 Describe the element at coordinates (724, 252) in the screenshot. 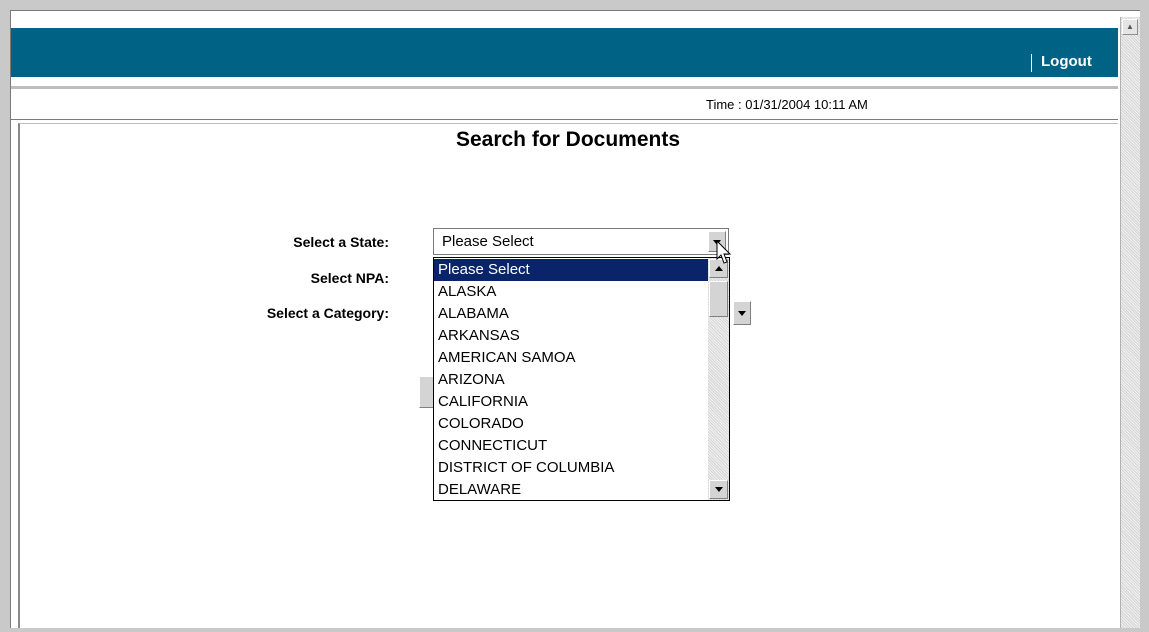

I see `mouse-pointer-icon` at that location.